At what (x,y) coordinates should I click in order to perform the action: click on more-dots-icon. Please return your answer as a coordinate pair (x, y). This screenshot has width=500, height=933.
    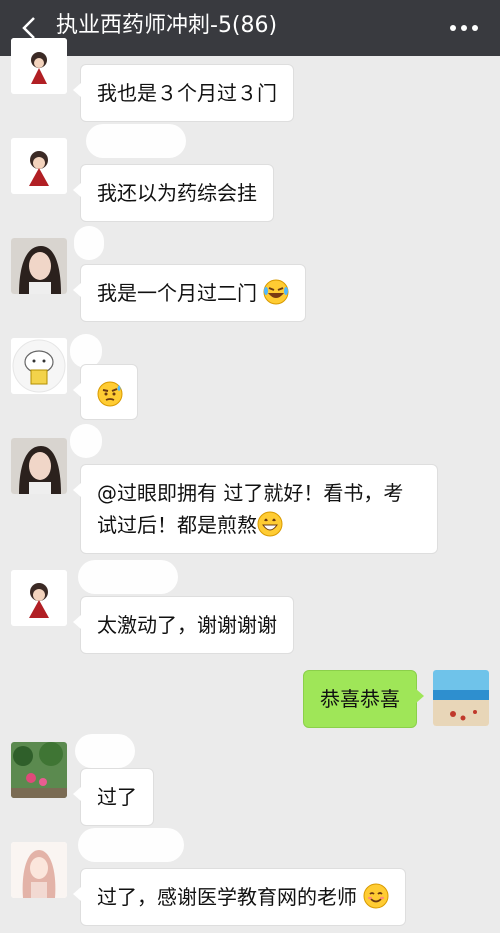
    Looking at the image, I should click on (464, 28).